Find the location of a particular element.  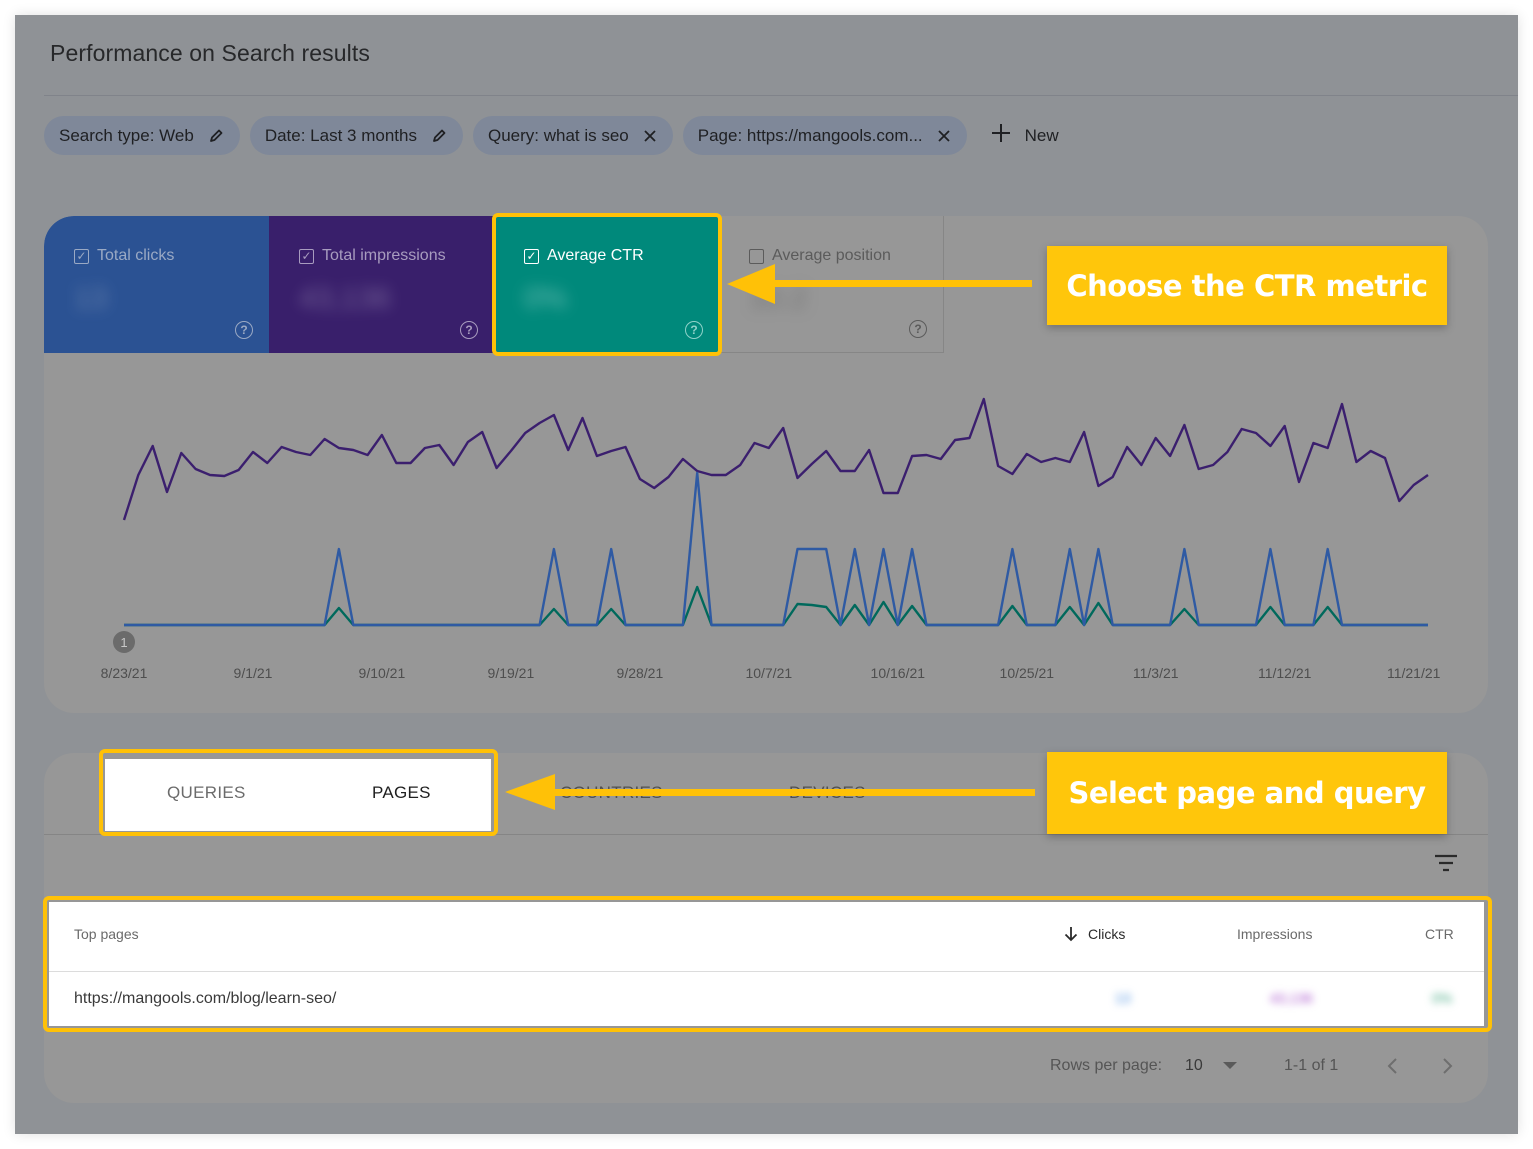

chart-annotation-marker: 1 is located at coordinates (124, 642).